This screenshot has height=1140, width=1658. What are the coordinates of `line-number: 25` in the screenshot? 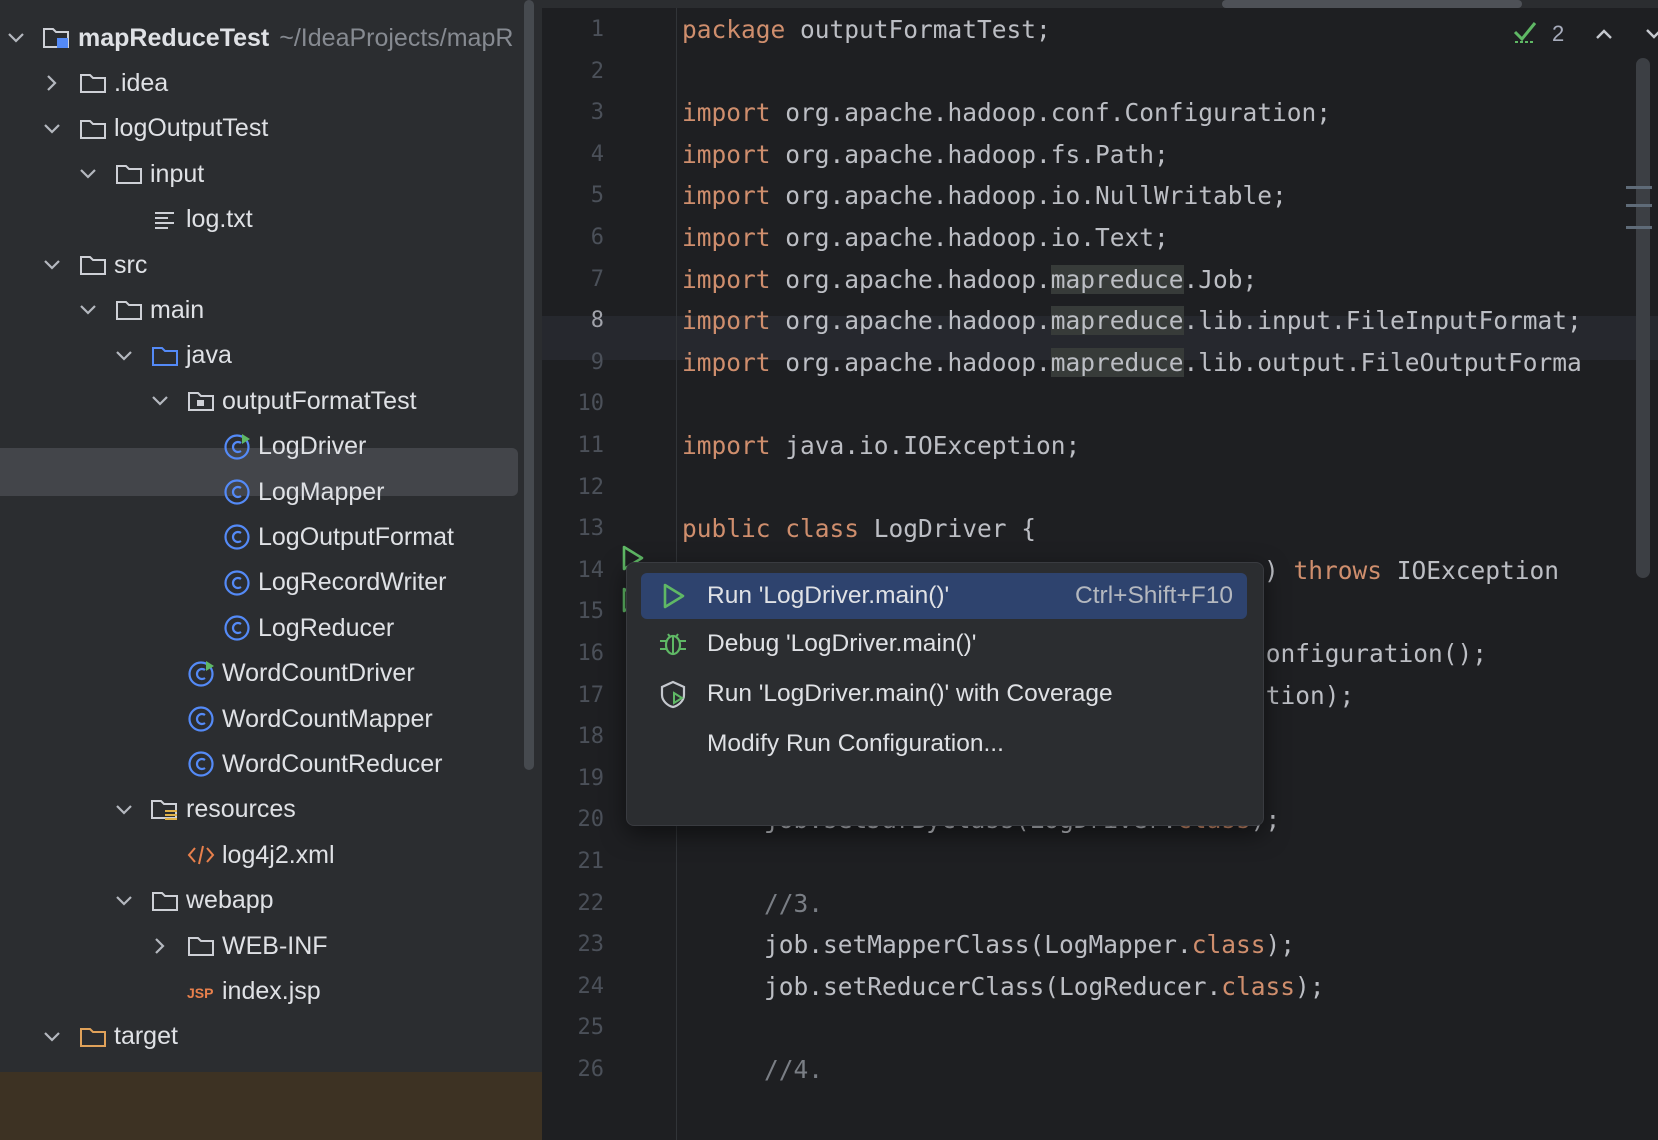 It's located at (573, 1028).